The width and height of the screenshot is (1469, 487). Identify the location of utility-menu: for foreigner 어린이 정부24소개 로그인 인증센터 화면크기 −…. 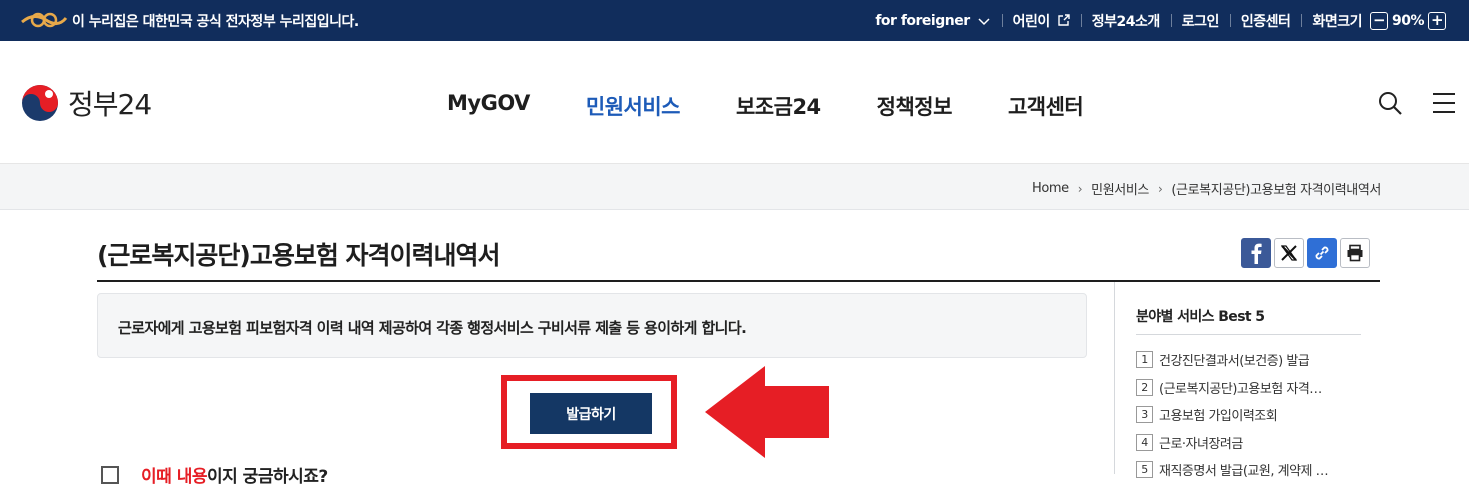
(1162, 20).